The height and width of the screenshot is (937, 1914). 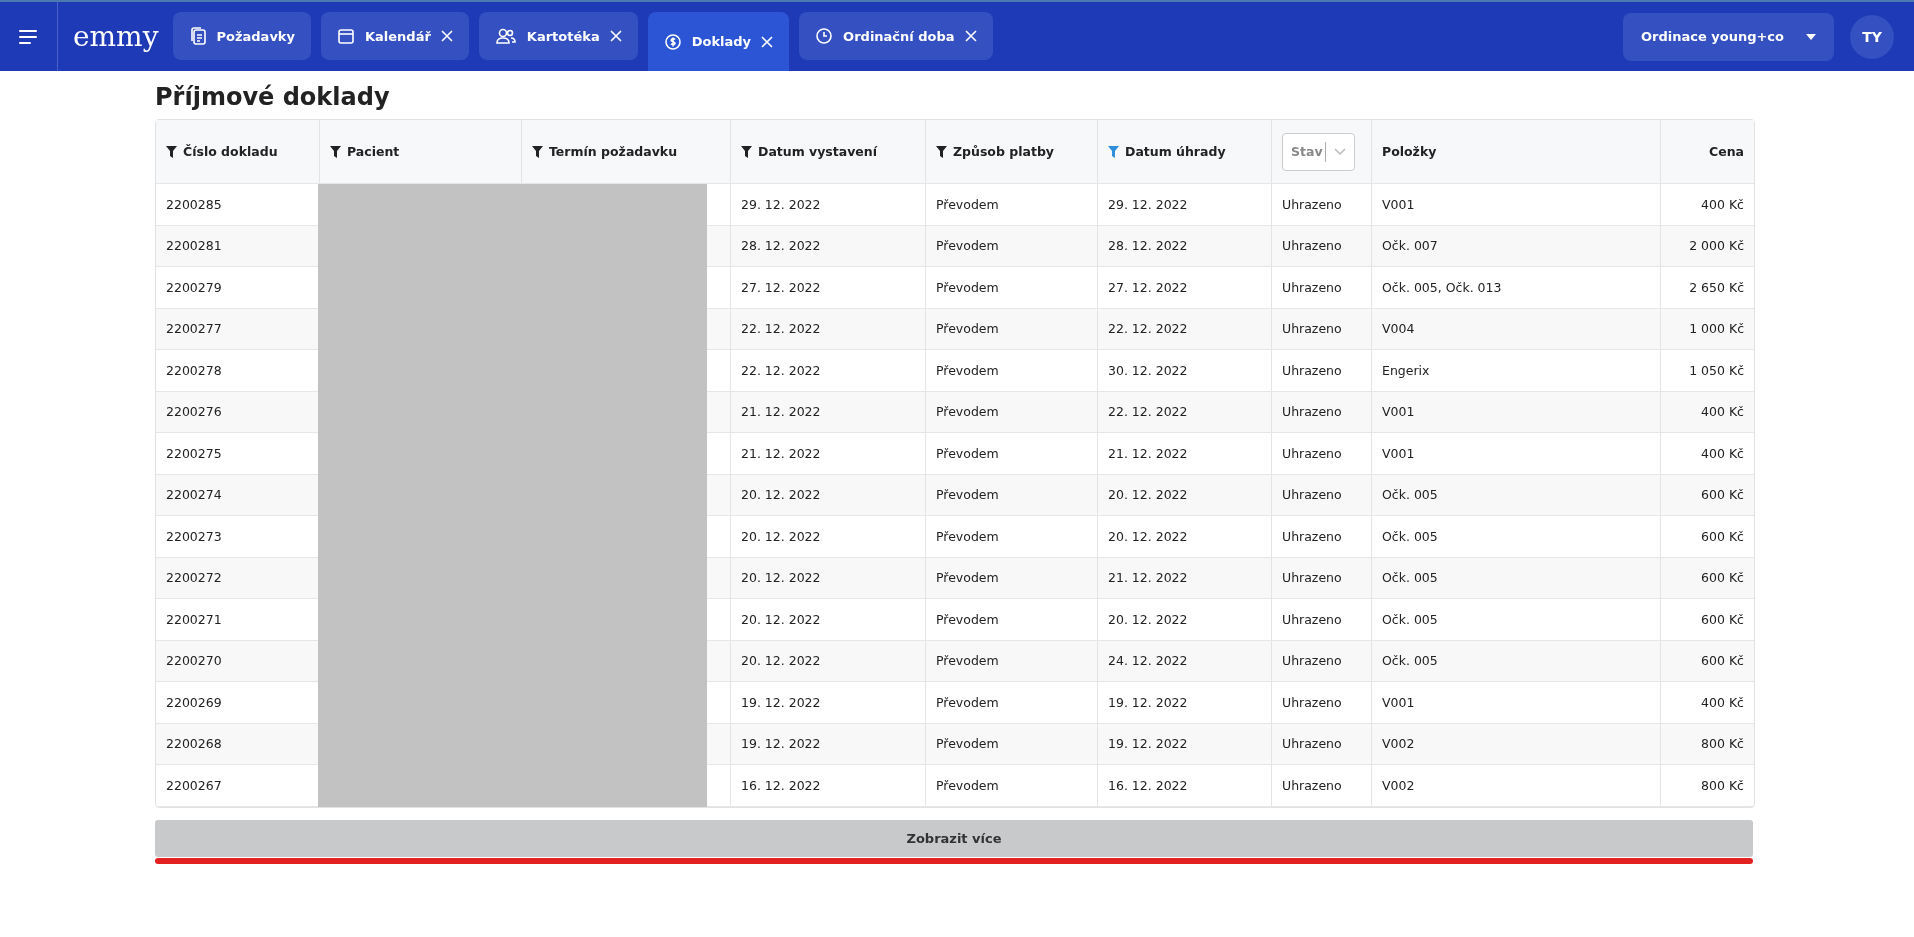 What do you see at coordinates (1516, 151) in the screenshot?
I see `column-header: Položky` at bounding box center [1516, 151].